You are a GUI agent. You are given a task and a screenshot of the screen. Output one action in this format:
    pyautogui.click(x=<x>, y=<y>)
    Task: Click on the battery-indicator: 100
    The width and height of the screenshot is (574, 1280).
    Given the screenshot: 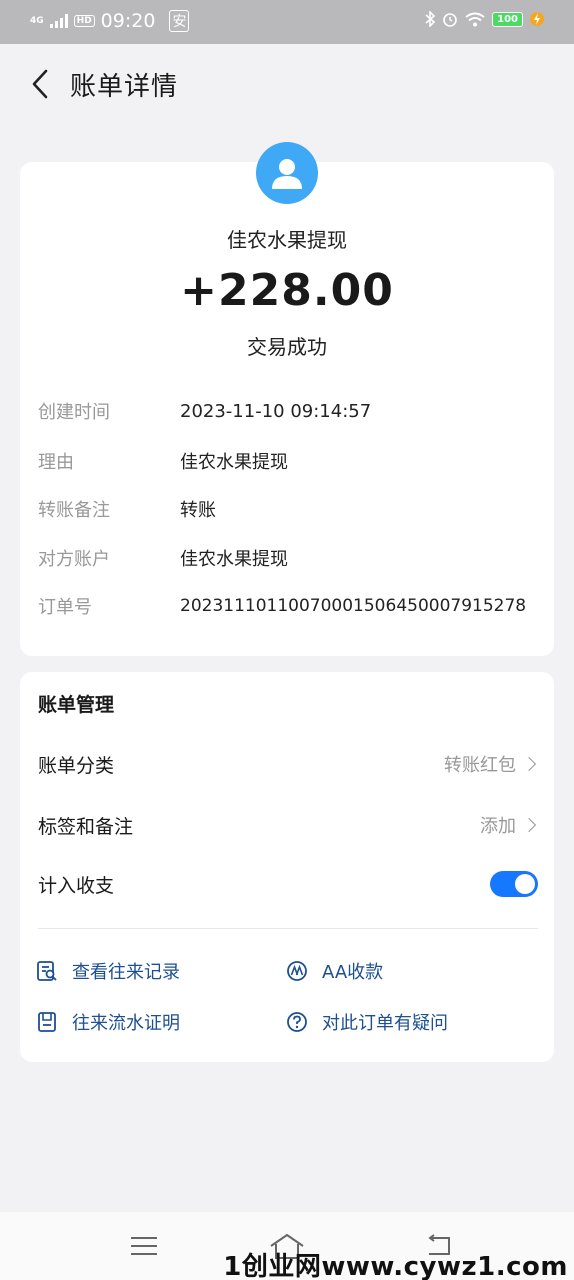 What is the action you would take?
    pyautogui.click(x=507, y=19)
    